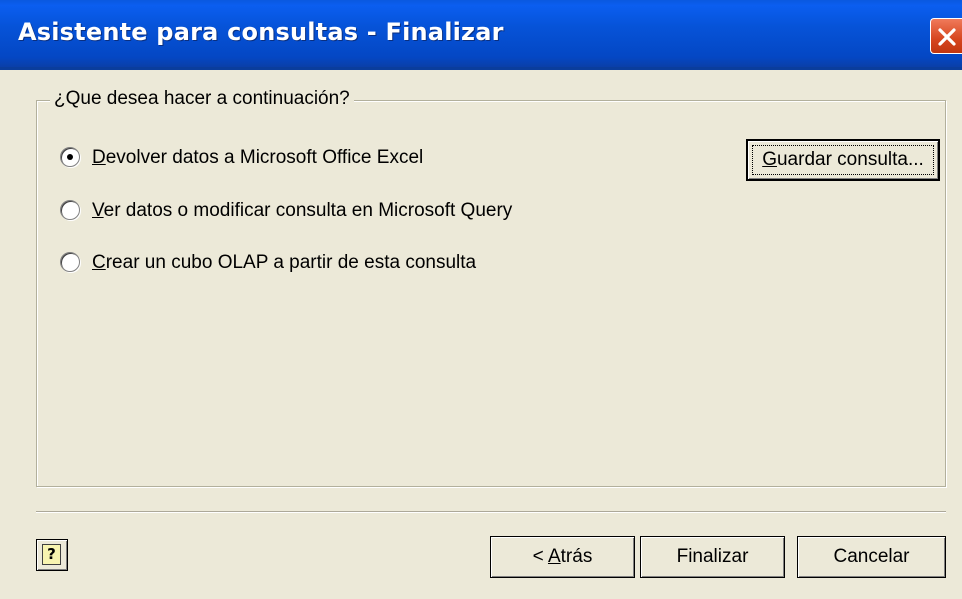  Describe the element at coordinates (491, 512) in the screenshot. I see `footer-separator` at that location.